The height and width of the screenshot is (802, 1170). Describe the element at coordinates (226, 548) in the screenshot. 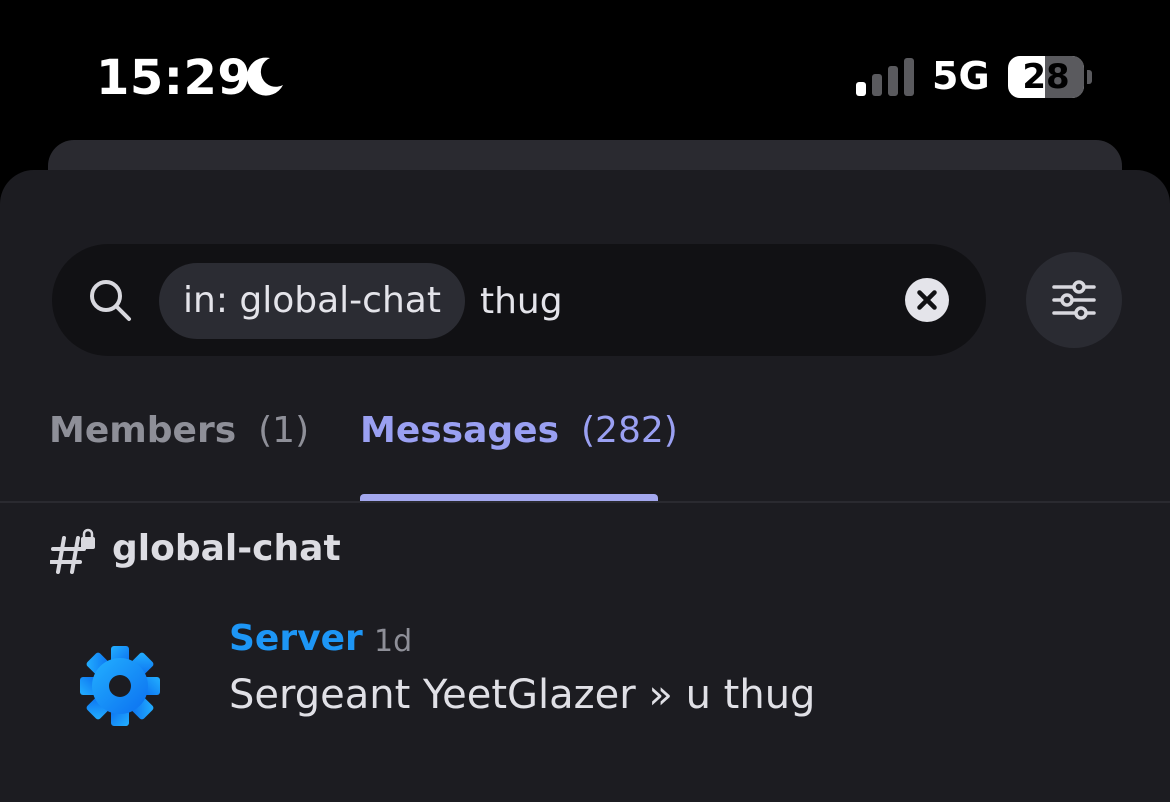

I see `channel-name: global-chat` at that location.